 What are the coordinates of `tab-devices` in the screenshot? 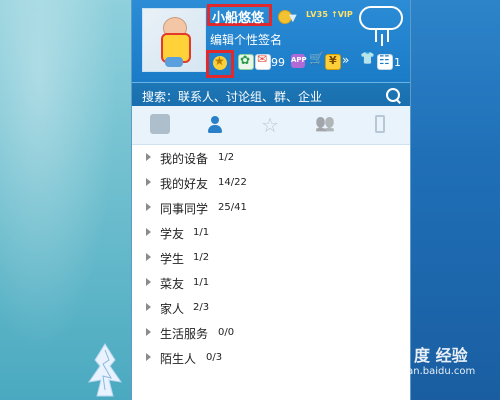 It's located at (379, 125).